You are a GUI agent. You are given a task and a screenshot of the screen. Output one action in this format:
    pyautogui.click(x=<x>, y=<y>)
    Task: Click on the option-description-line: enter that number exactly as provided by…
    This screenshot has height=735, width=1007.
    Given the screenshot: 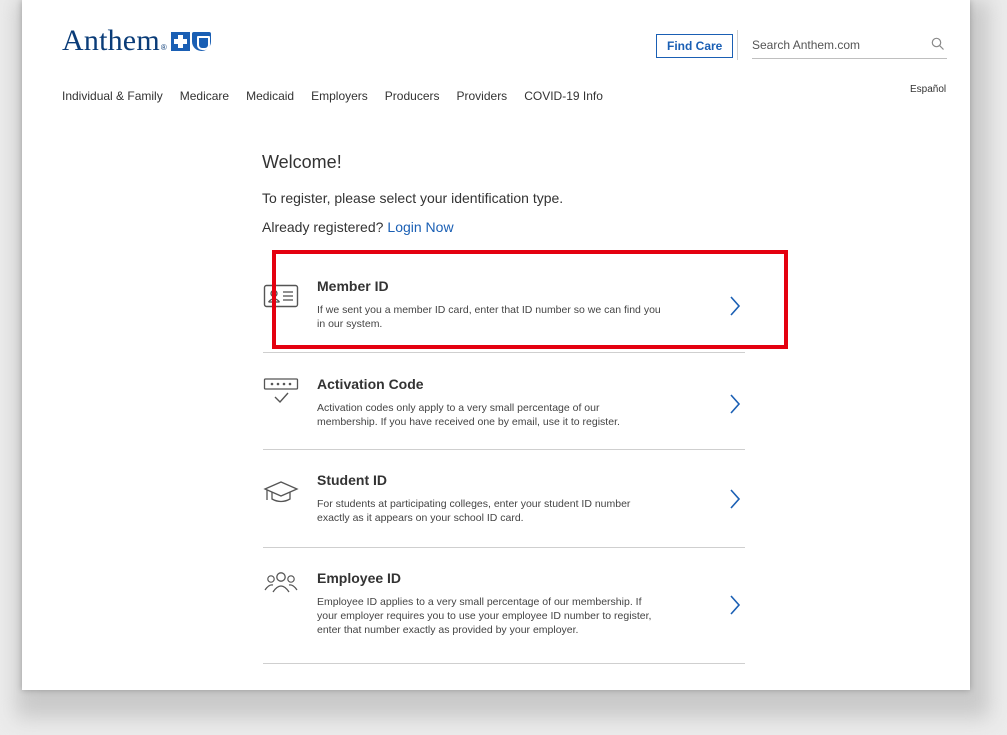 What is the action you would take?
    pyautogui.click(x=448, y=630)
    